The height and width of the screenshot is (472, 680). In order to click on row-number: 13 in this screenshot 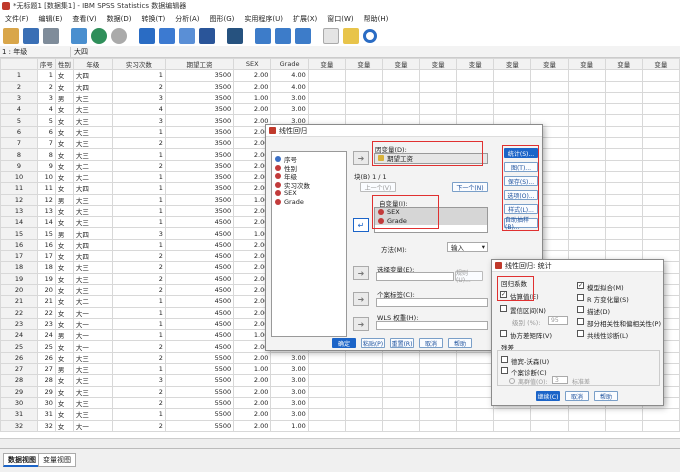, I will do `click(19, 211)`.